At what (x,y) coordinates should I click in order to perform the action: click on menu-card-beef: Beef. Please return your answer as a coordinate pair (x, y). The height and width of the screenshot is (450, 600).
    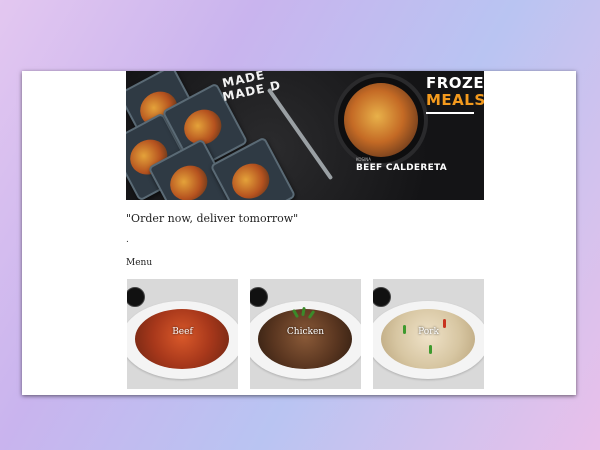
    Looking at the image, I should click on (182, 334).